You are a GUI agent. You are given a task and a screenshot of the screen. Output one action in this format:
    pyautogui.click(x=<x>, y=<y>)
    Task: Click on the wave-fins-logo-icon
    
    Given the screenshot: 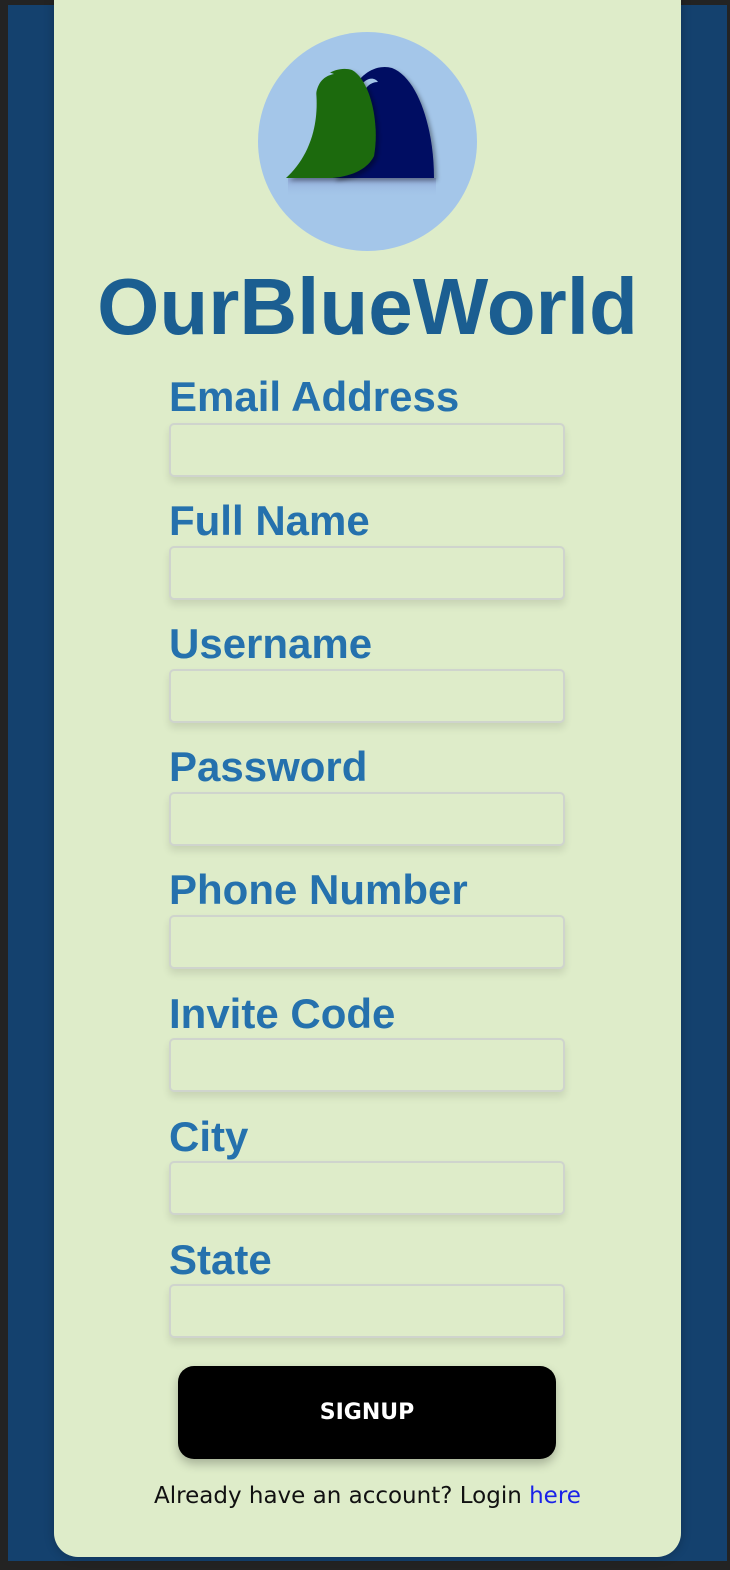 What is the action you would take?
    pyautogui.click(x=367, y=141)
    